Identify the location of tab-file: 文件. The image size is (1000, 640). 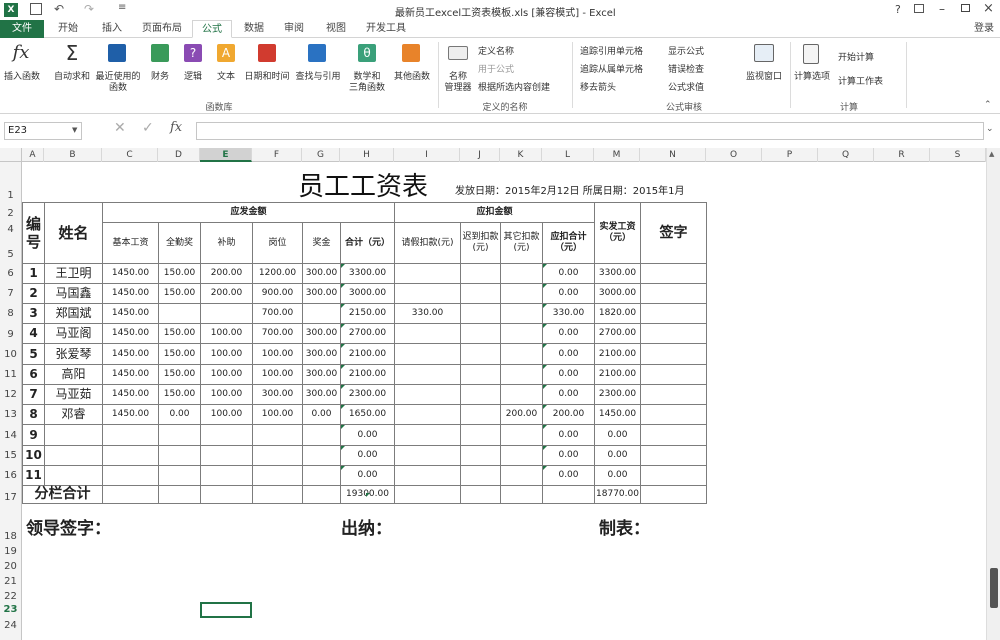
(22, 29).